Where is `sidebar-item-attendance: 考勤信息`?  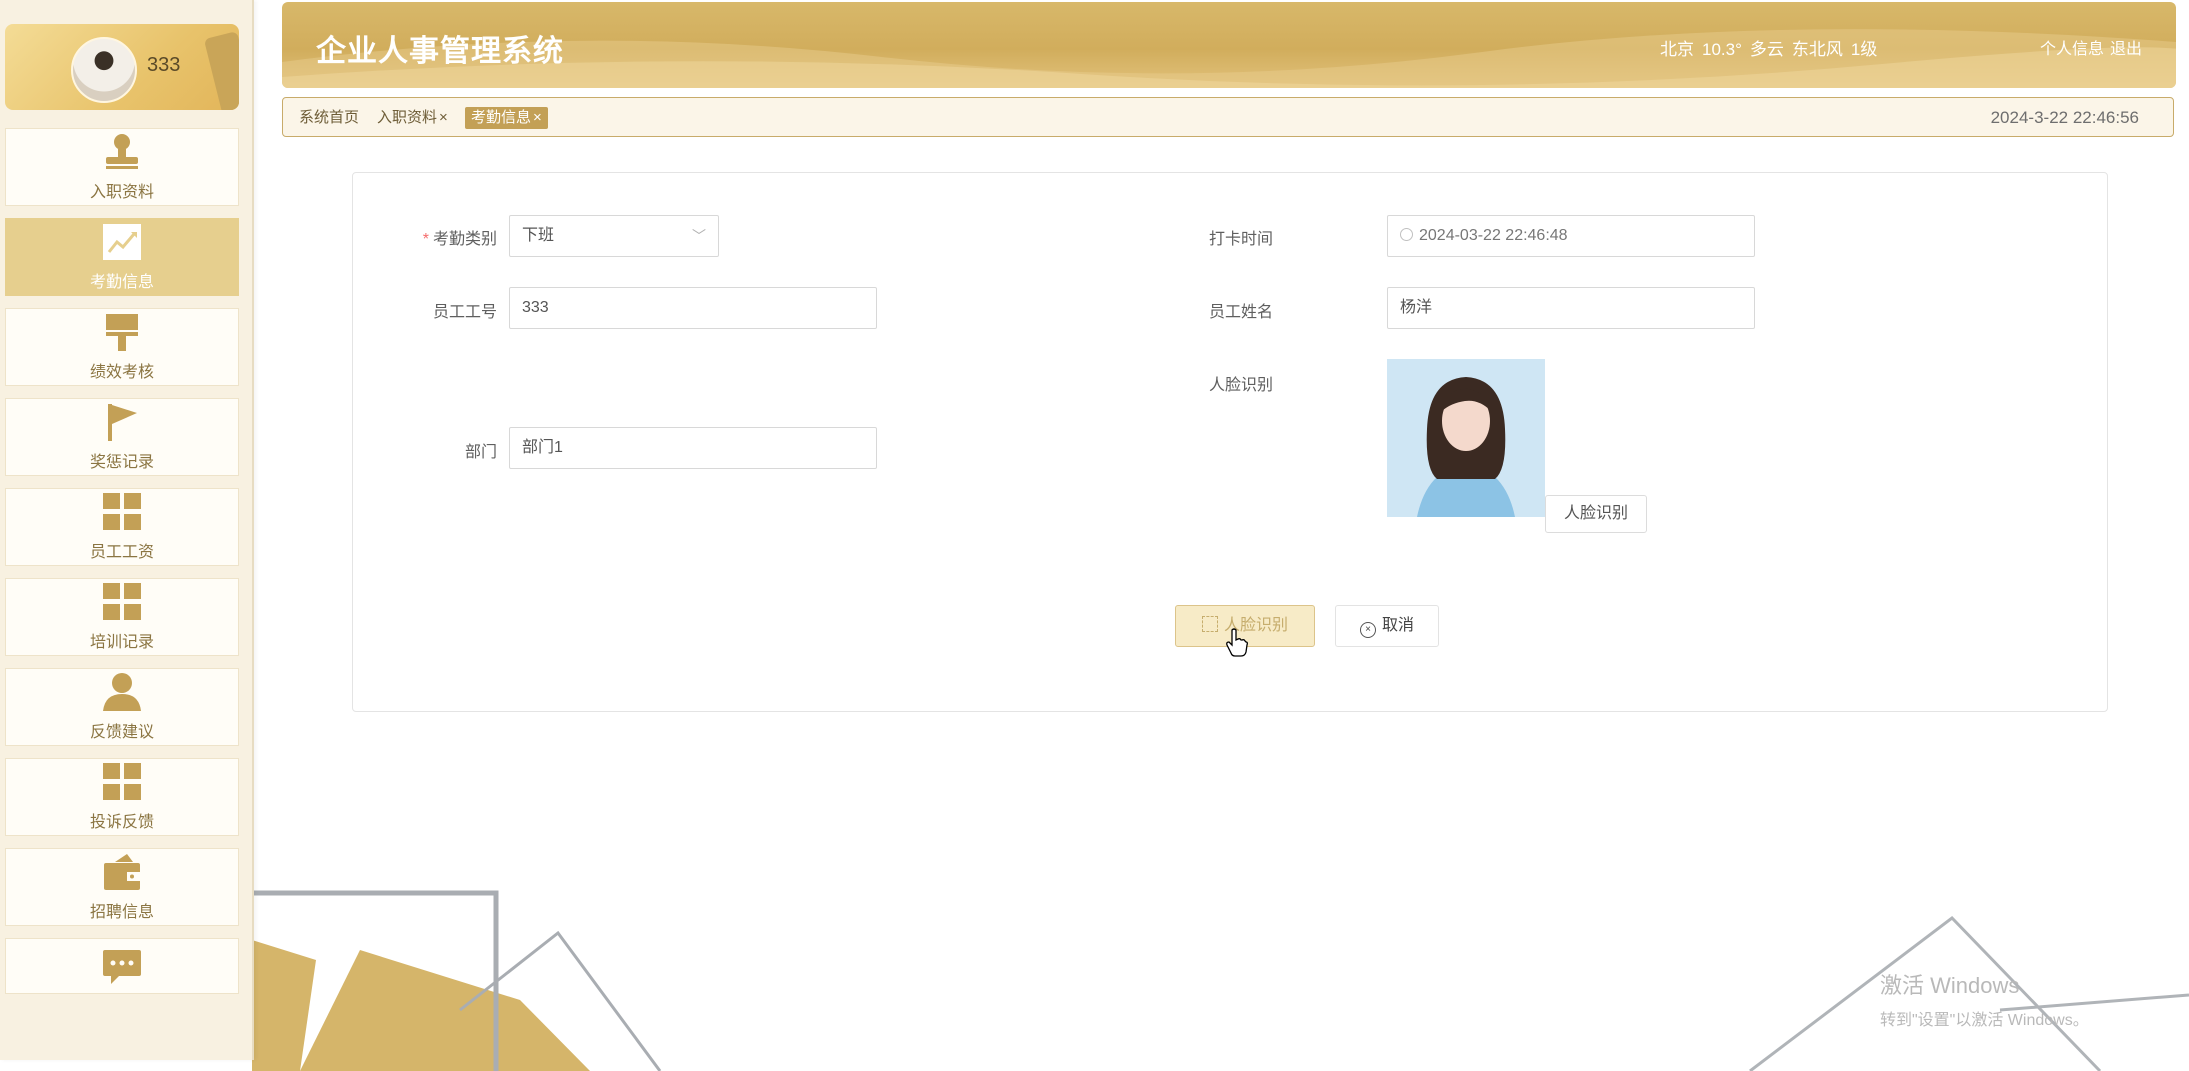
sidebar-item-attendance: 考勤信息 is located at coordinates (122, 257).